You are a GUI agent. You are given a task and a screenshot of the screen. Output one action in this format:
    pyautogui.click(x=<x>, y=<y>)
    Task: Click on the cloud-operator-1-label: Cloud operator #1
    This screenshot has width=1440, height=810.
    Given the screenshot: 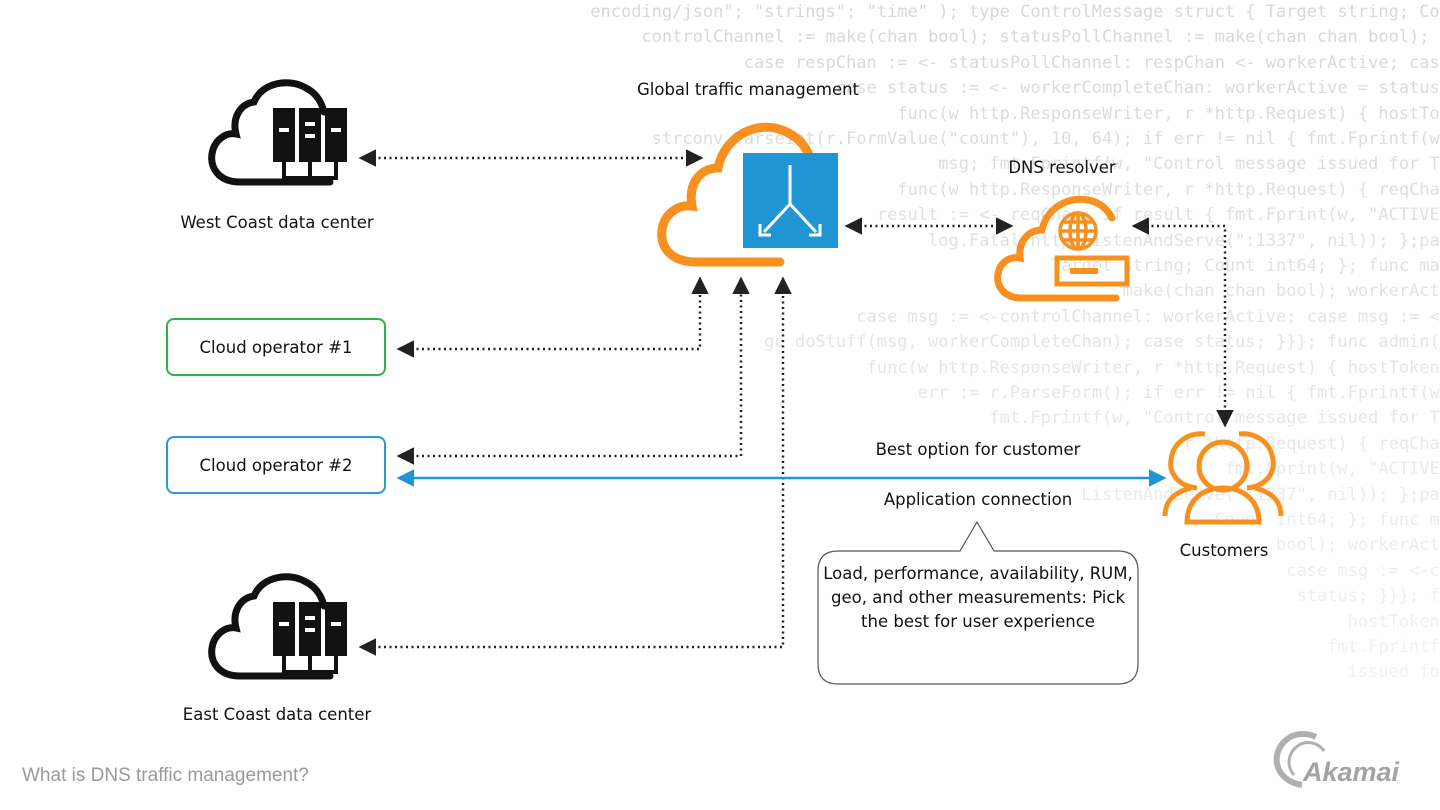 What is the action you would take?
    pyautogui.click(x=276, y=347)
    